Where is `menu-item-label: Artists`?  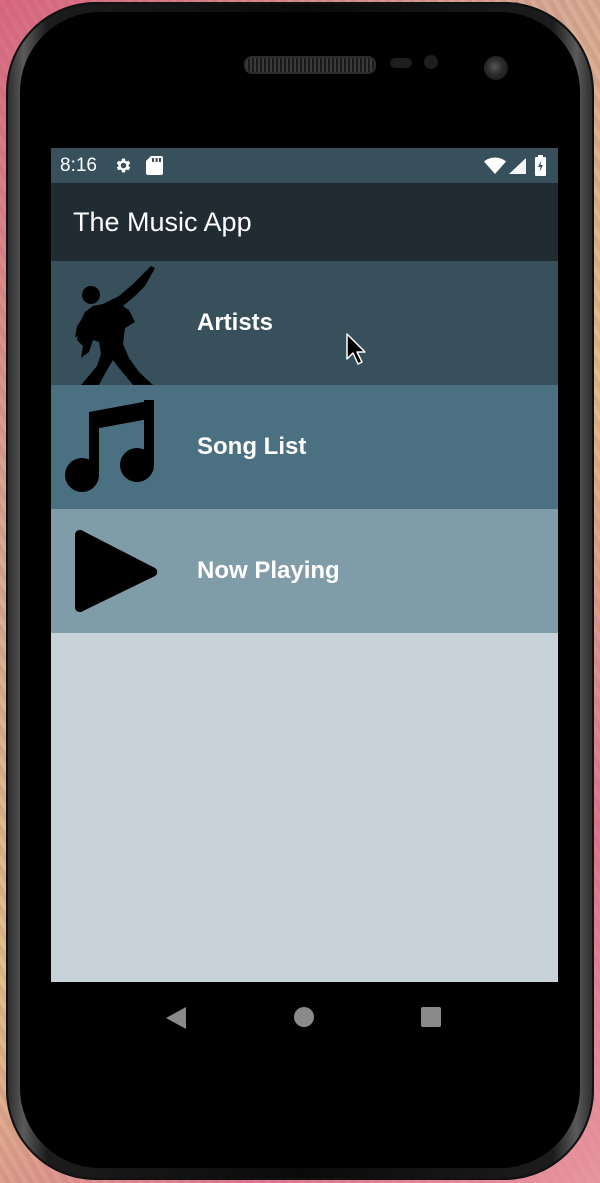 menu-item-label: Artists is located at coordinates (235, 322).